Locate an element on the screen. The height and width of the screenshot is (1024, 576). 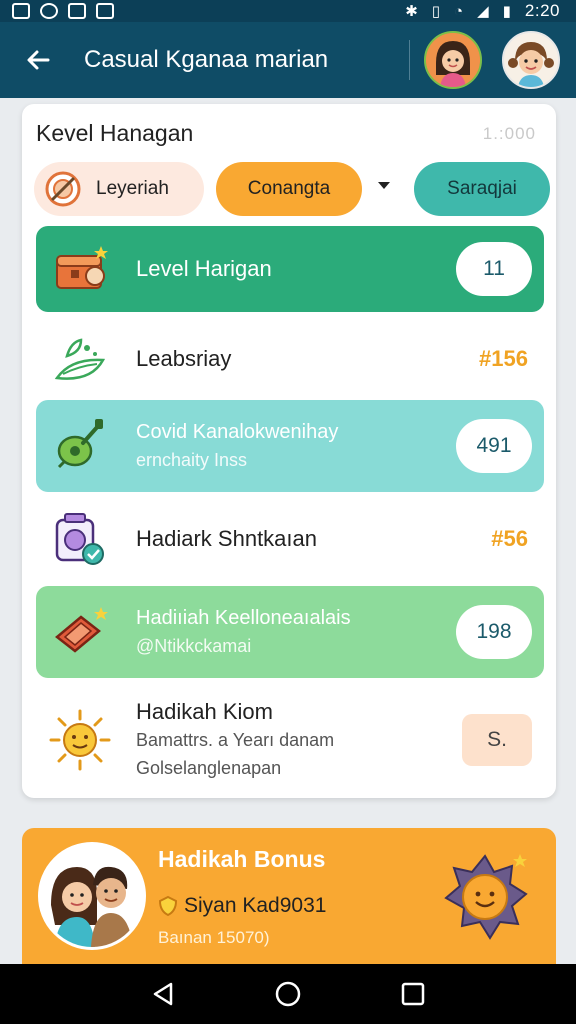
arrow-left-icon is located at coordinates (38, 60).